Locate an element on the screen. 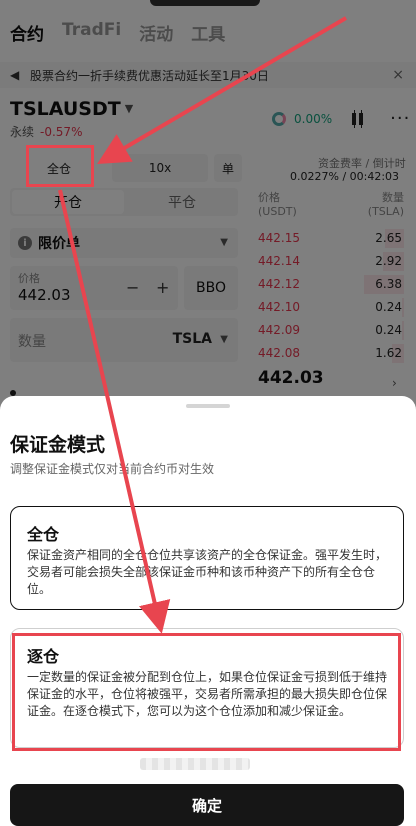  cross-title: 全仓 is located at coordinates (43, 534).